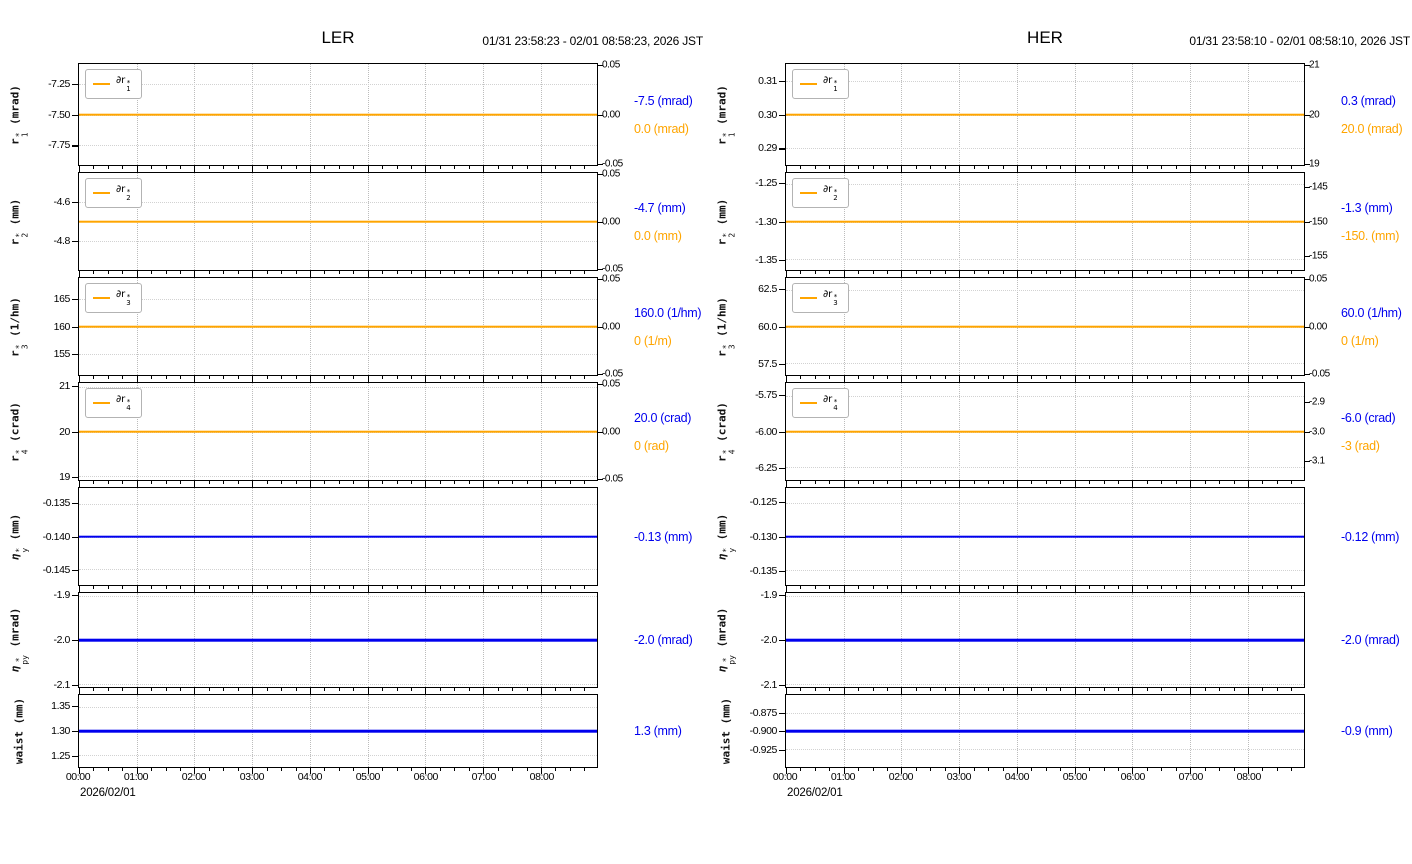 The height and width of the screenshot is (864, 1412). Describe the element at coordinates (19, 714) in the screenshot. I see `label-unit: (mm)` at that location.